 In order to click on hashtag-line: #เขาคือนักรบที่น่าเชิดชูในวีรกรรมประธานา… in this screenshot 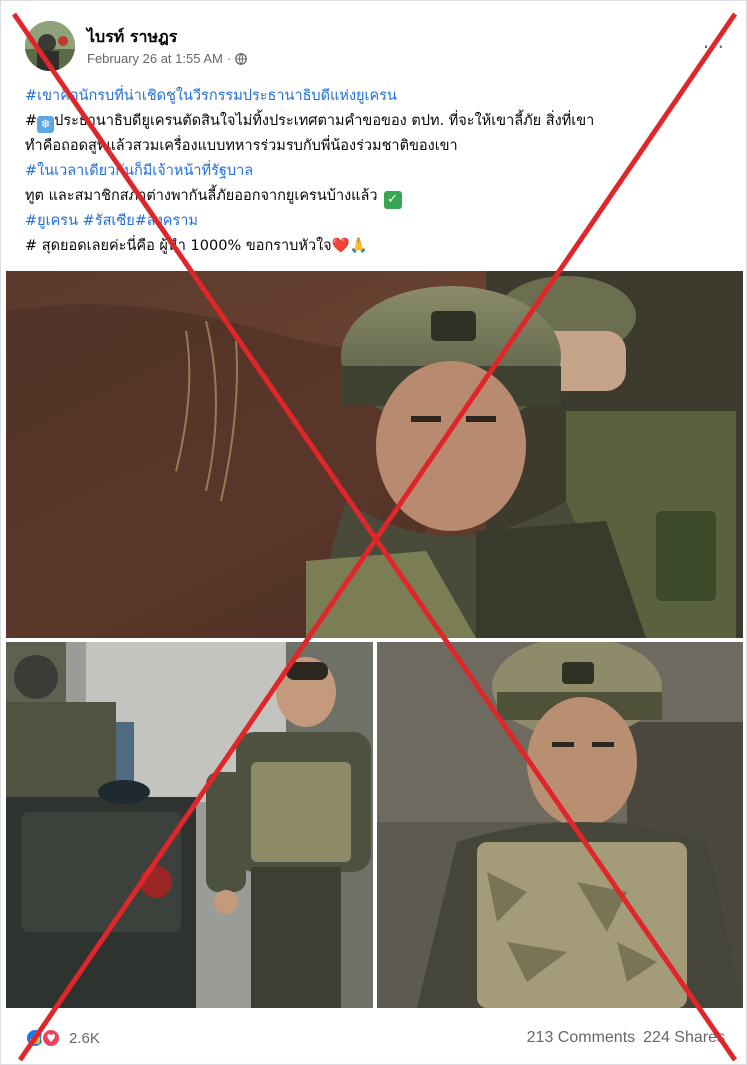, I will do `click(375, 96)`.